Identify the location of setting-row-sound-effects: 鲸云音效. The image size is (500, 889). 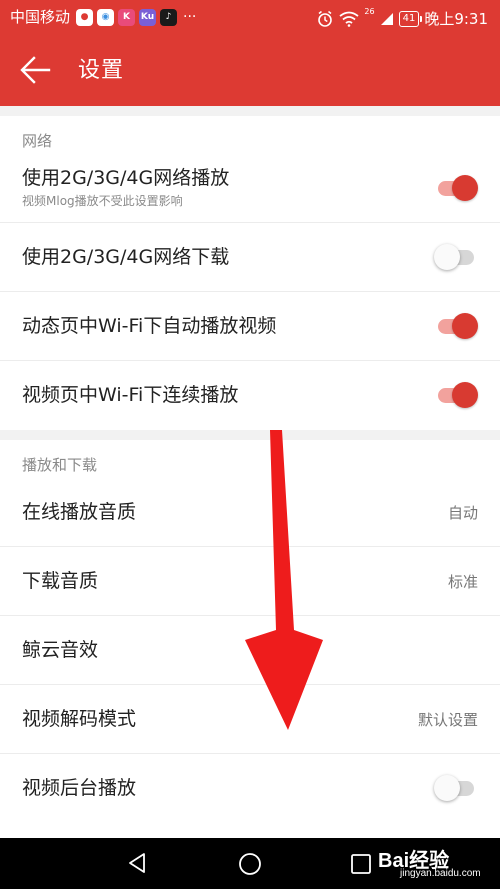
(250, 650).